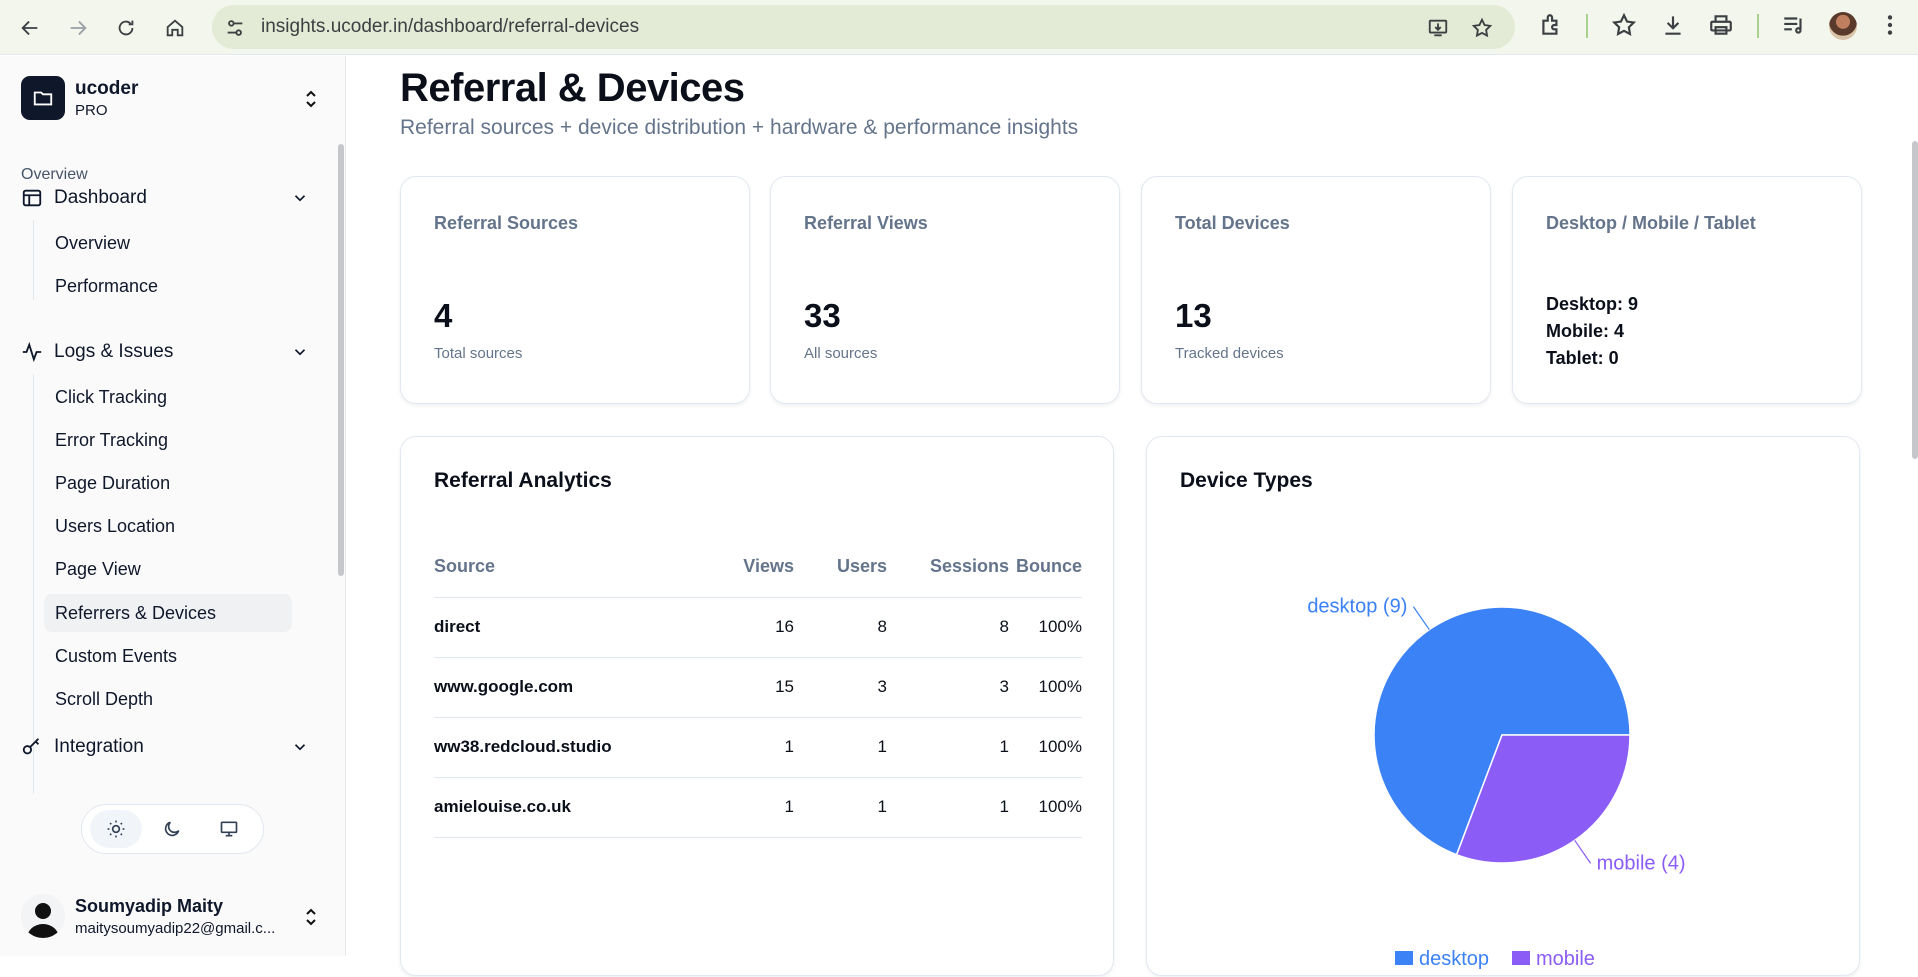 This screenshot has height=977, width=1918. What do you see at coordinates (235, 28) in the screenshot?
I see `site-settings-icon` at bounding box center [235, 28].